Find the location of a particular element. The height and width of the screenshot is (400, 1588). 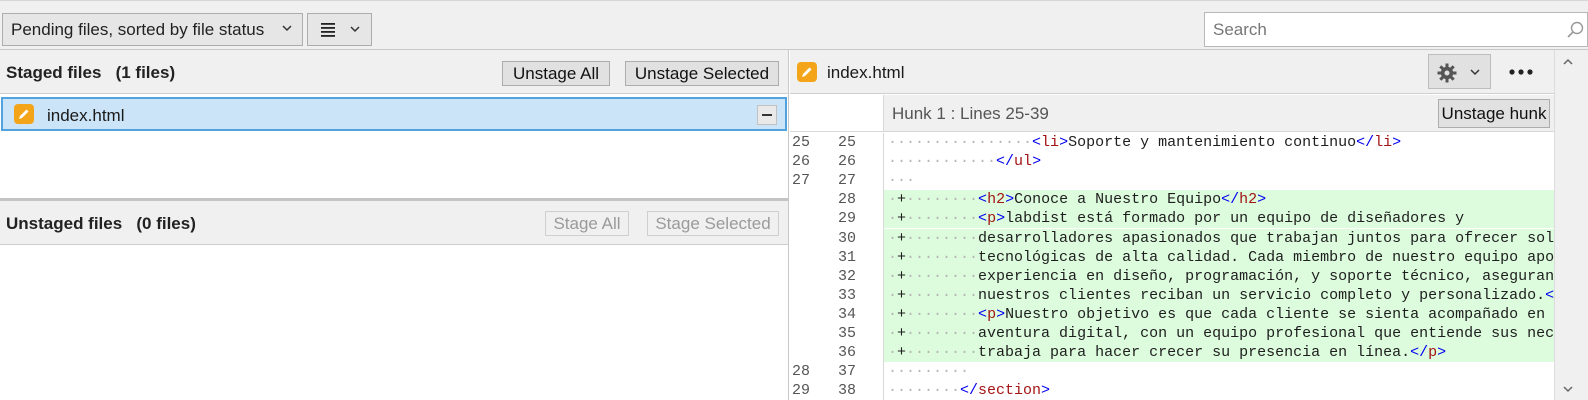

stage-all-button: Stage All is located at coordinates (587, 223).